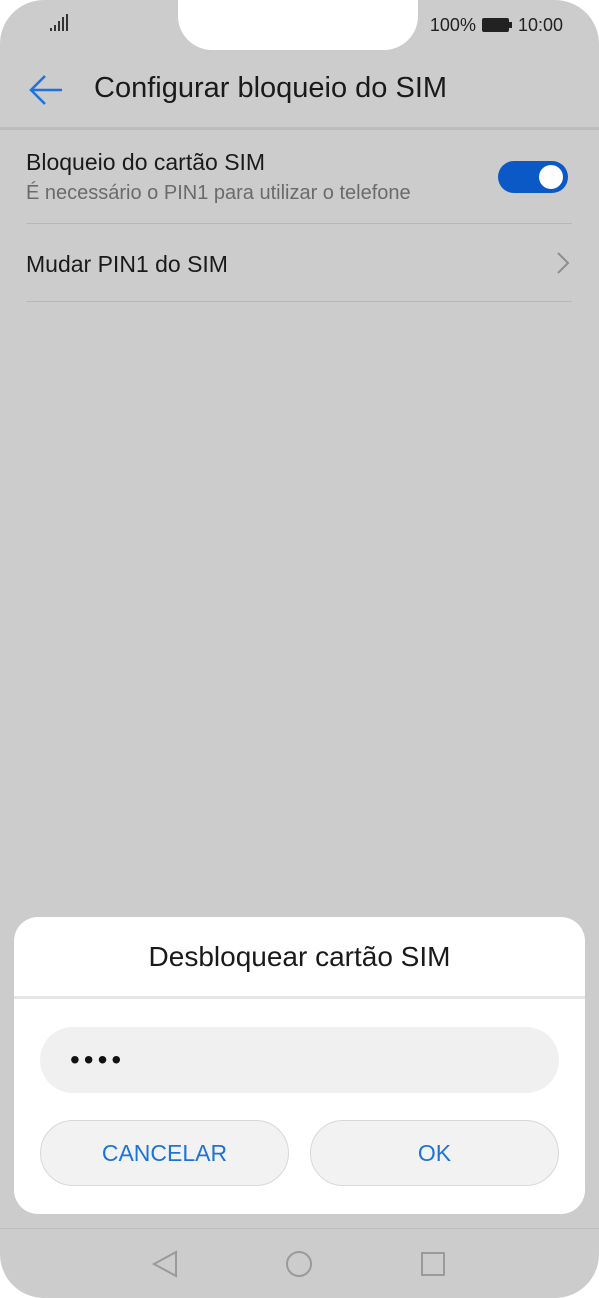  I want to click on signal-strength-icon, so click(59, 22).